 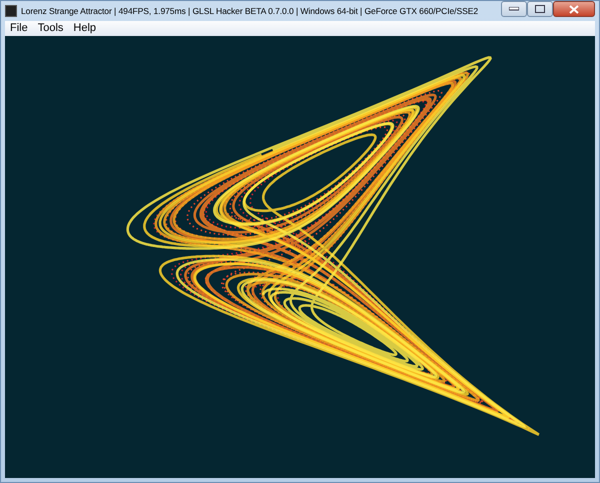 I want to click on maximize-button, so click(x=540, y=9).